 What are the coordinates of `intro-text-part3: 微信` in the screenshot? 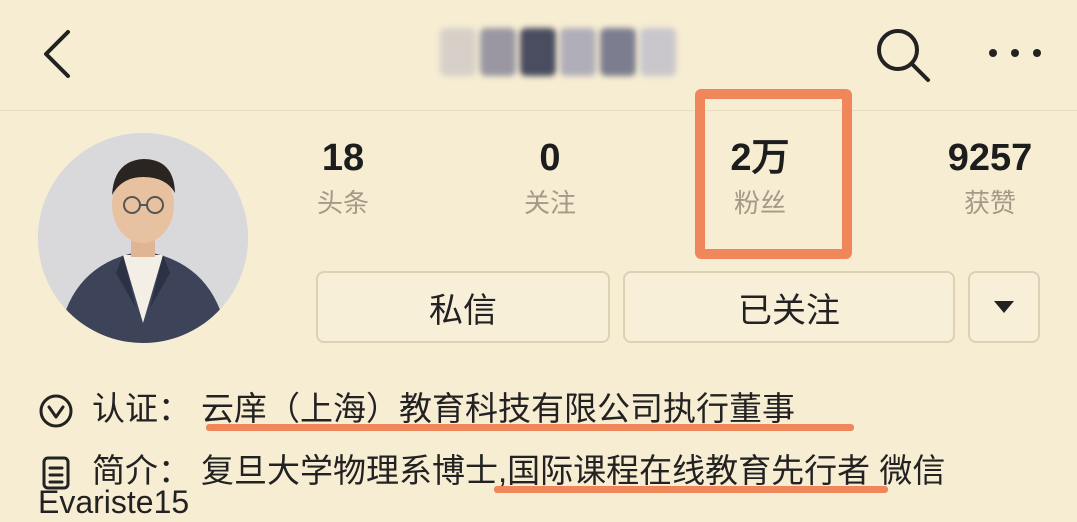 It's located at (908, 470).